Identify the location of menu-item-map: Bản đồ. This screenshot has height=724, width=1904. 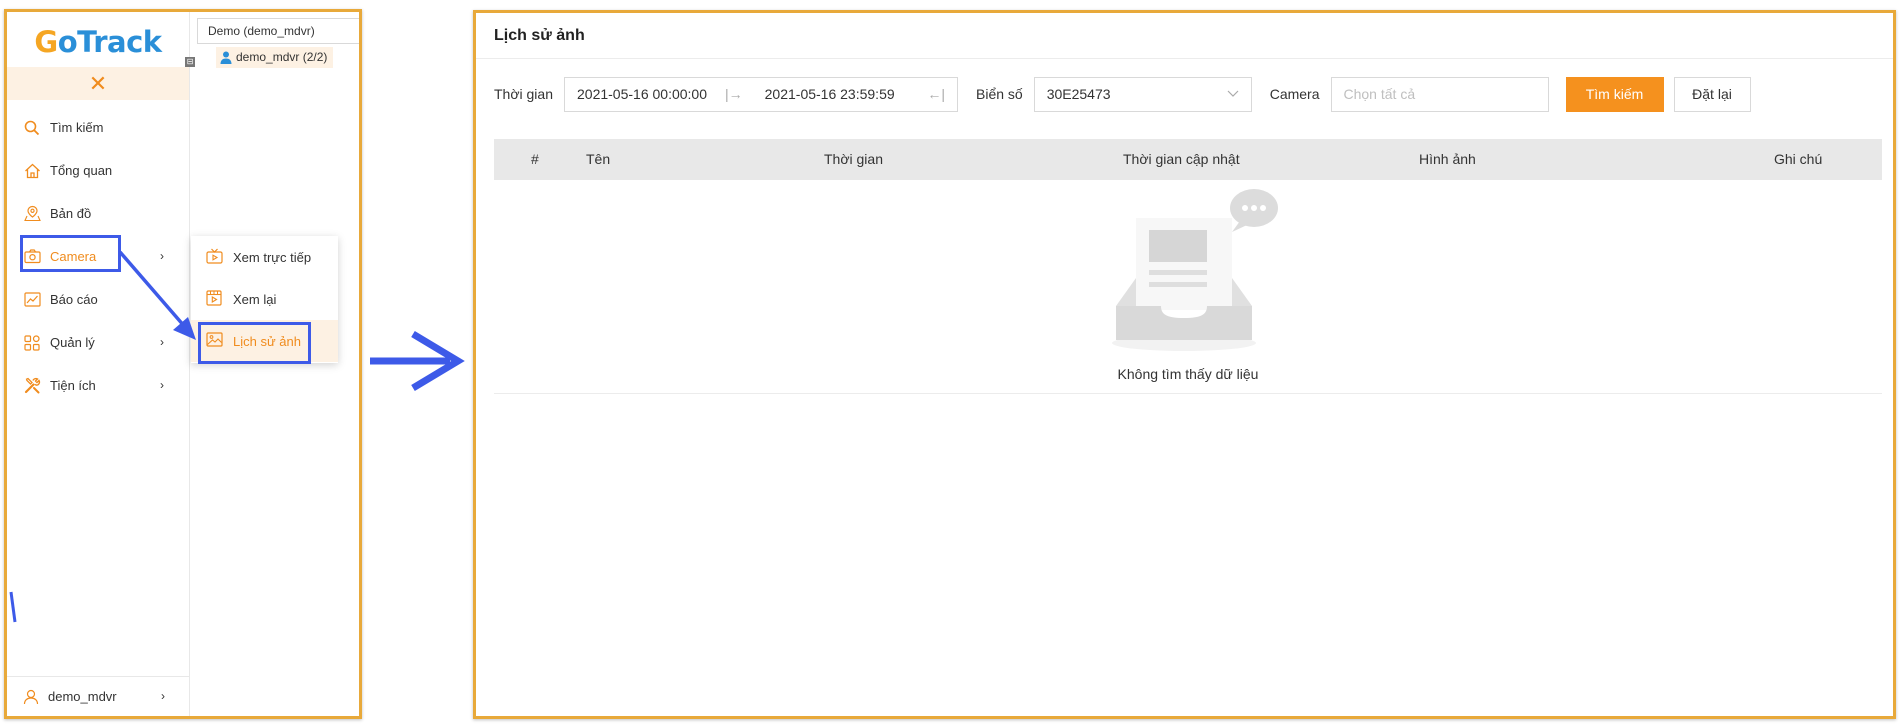
(98, 213).